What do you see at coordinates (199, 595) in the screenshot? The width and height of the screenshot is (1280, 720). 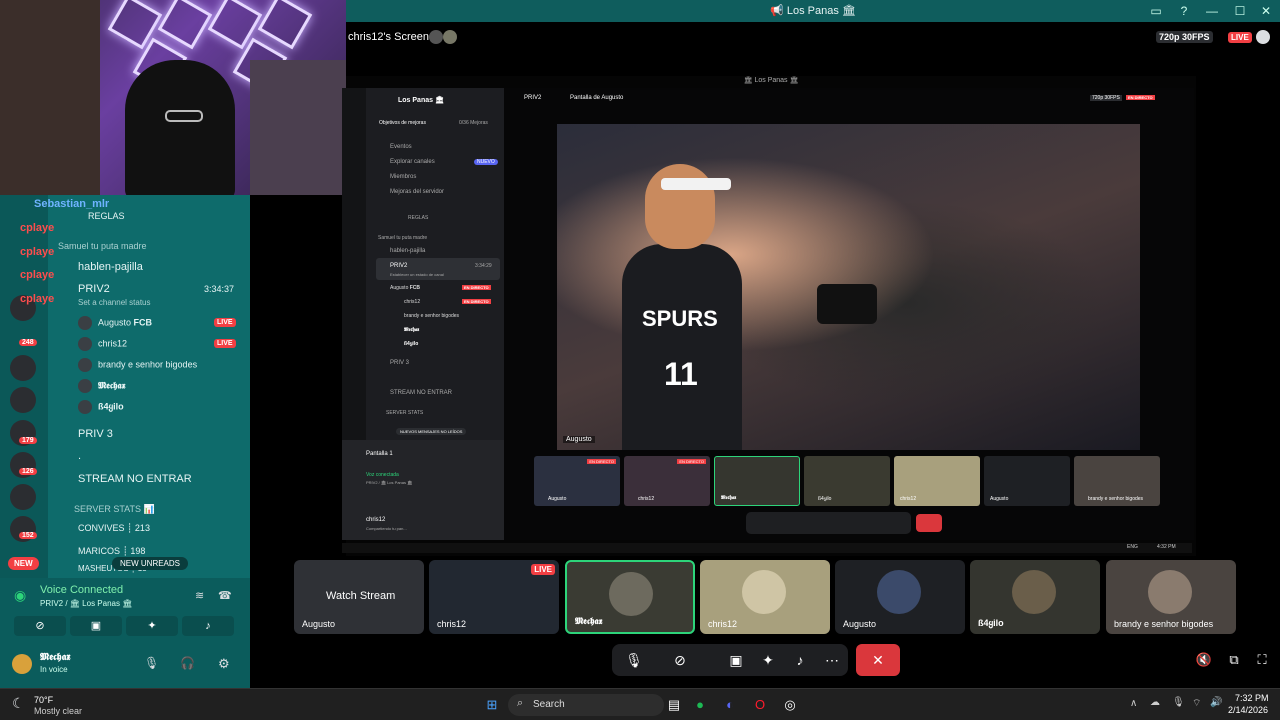 I see `waveform-icon: ≋` at bounding box center [199, 595].